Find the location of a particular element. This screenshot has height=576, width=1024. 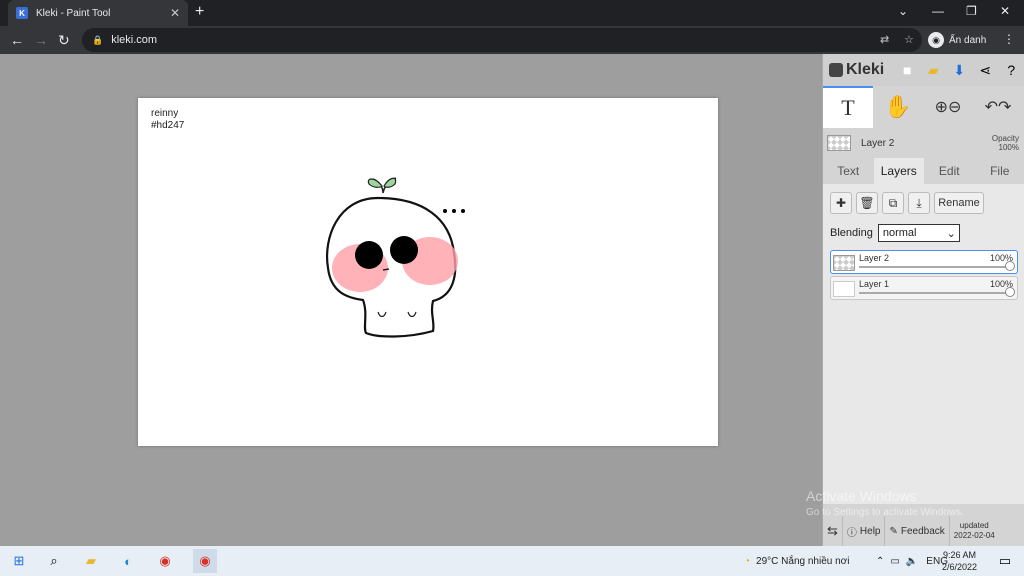

tab-title: Kleki - Paint Tool is located at coordinates (73, 13).